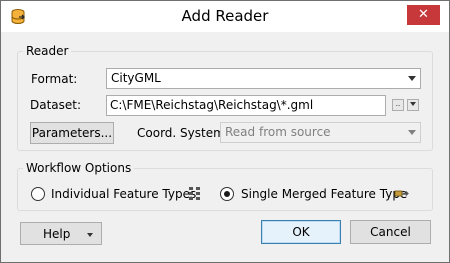 This screenshot has width=450, height=263. I want to click on dataset-dropdown-button, so click(413, 105).